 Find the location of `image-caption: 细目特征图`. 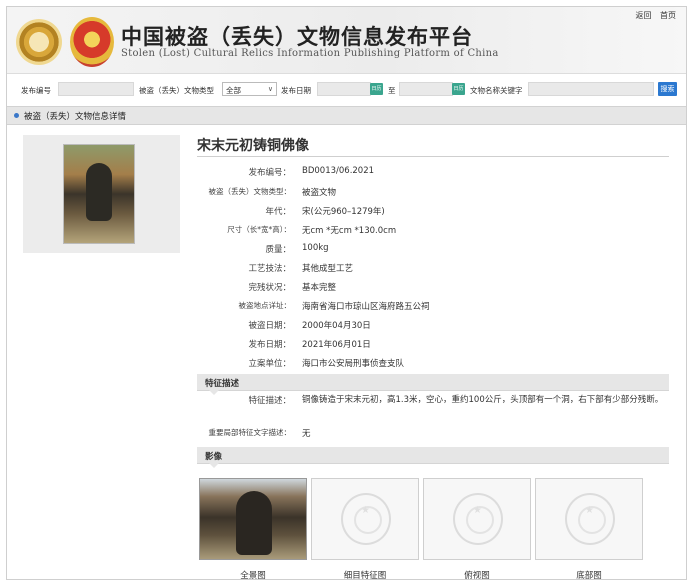

image-caption: 细目特征图 is located at coordinates (365, 575).